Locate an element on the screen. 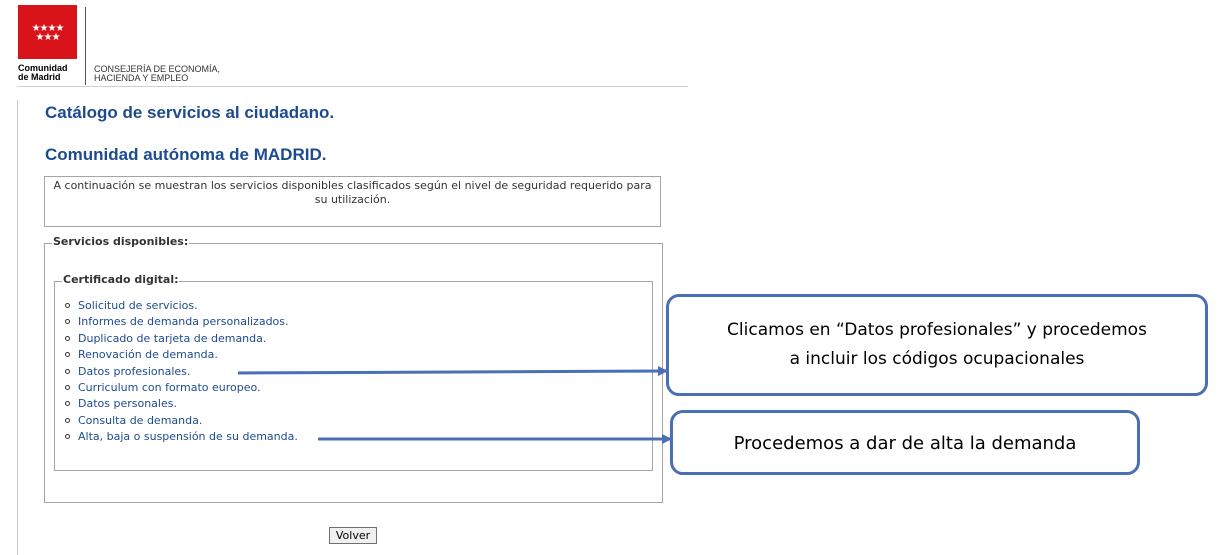 Image resolution: width=1227 pixels, height=555 pixels. callout-alta-demanda: Procedemos a dar de alta la demanda is located at coordinates (905, 442).